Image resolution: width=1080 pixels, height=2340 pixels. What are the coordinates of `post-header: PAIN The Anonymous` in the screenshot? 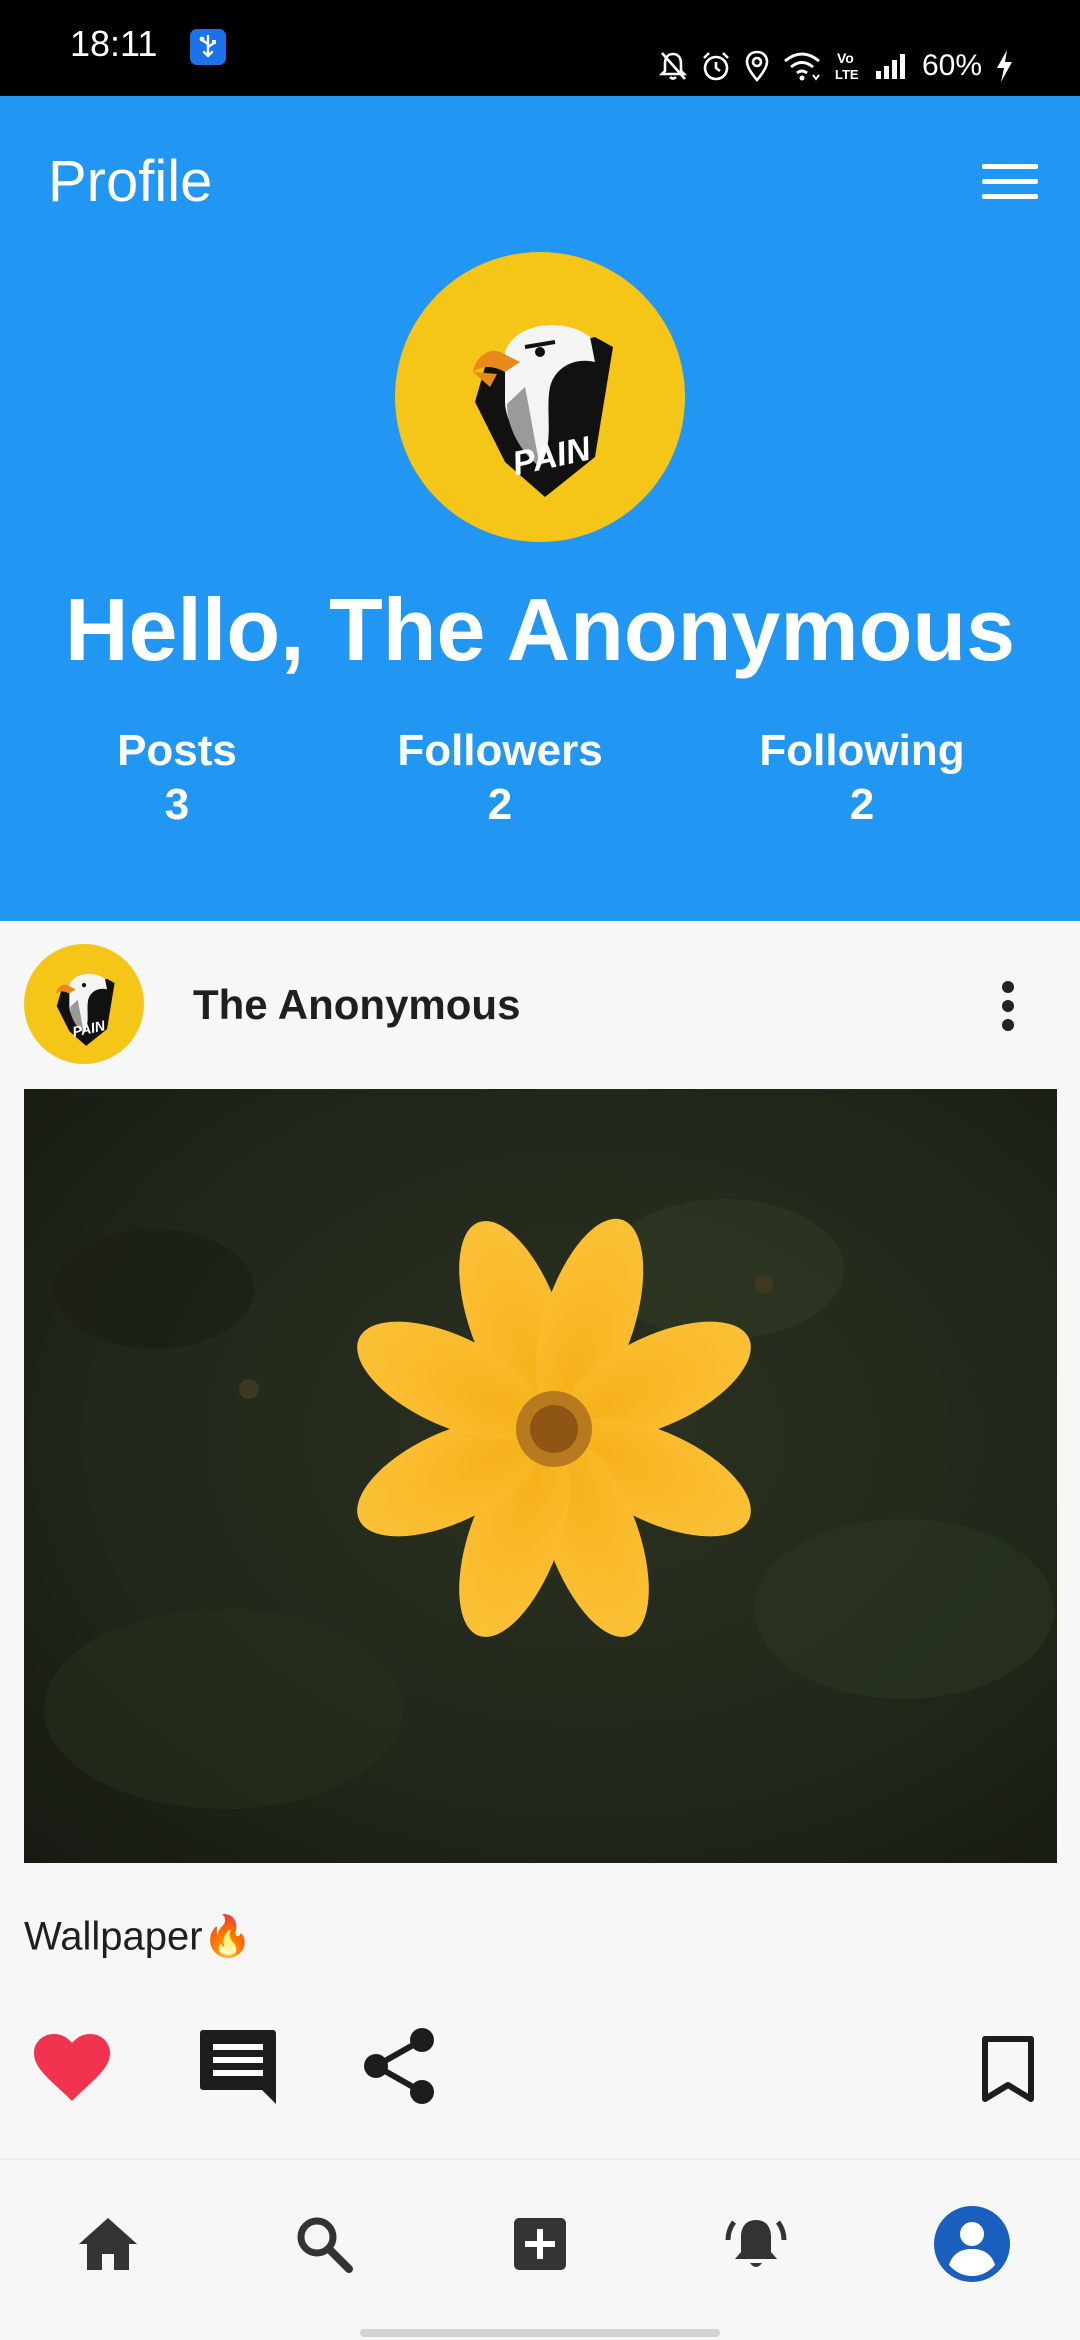 It's located at (540, 1006).